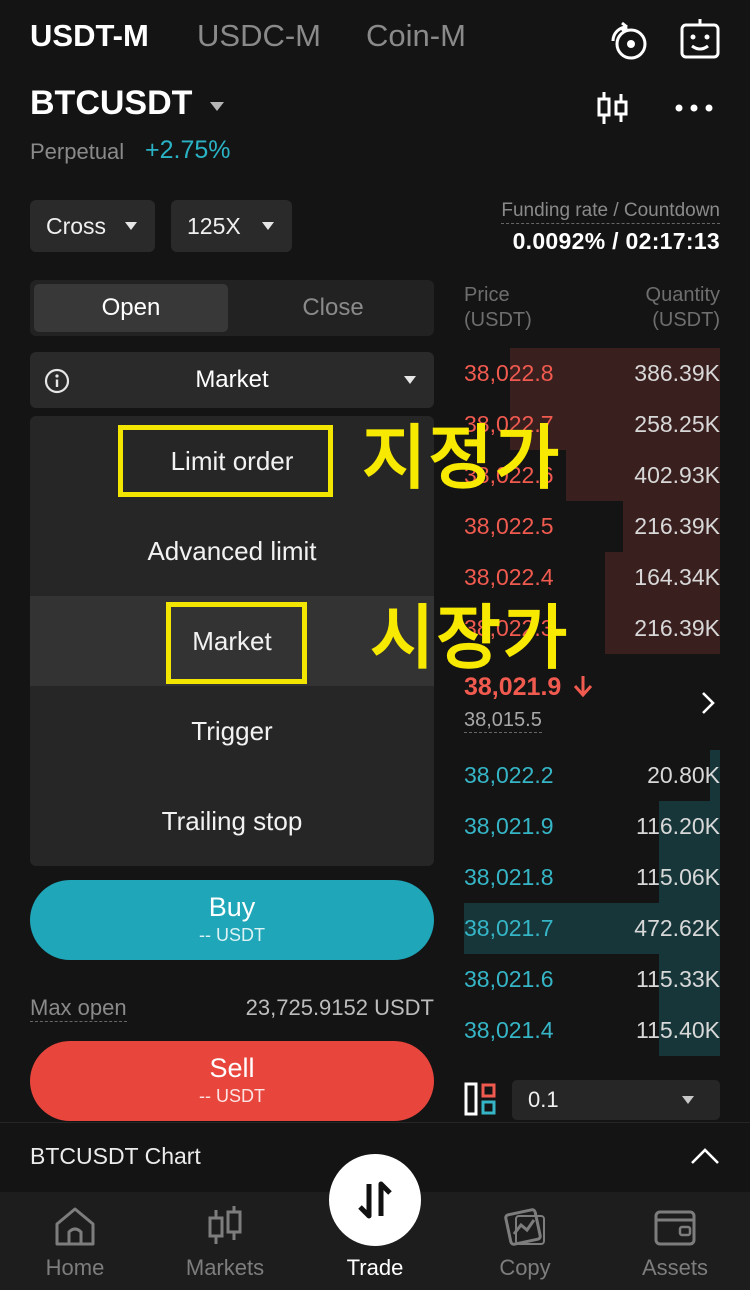  What do you see at coordinates (592, 877) in the screenshot?
I see `bid-row: 38,021.8 115.06K` at bounding box center [592, 877].